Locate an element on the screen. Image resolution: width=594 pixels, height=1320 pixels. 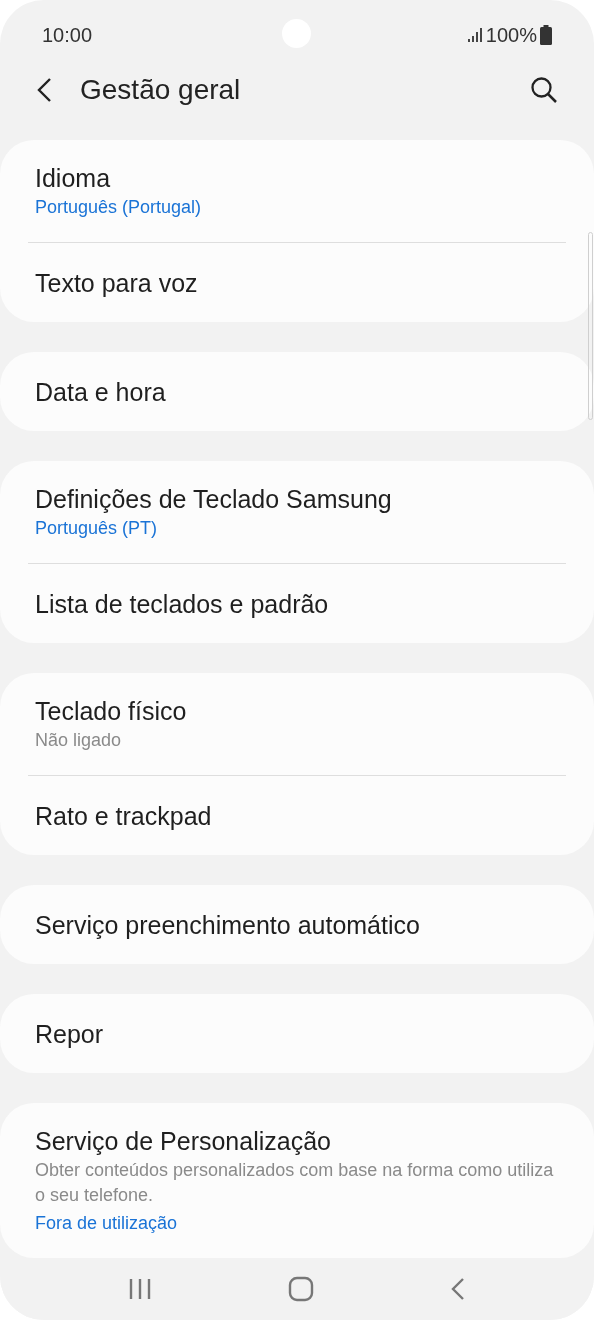
signal-icon is located at coordinates (474, 34).